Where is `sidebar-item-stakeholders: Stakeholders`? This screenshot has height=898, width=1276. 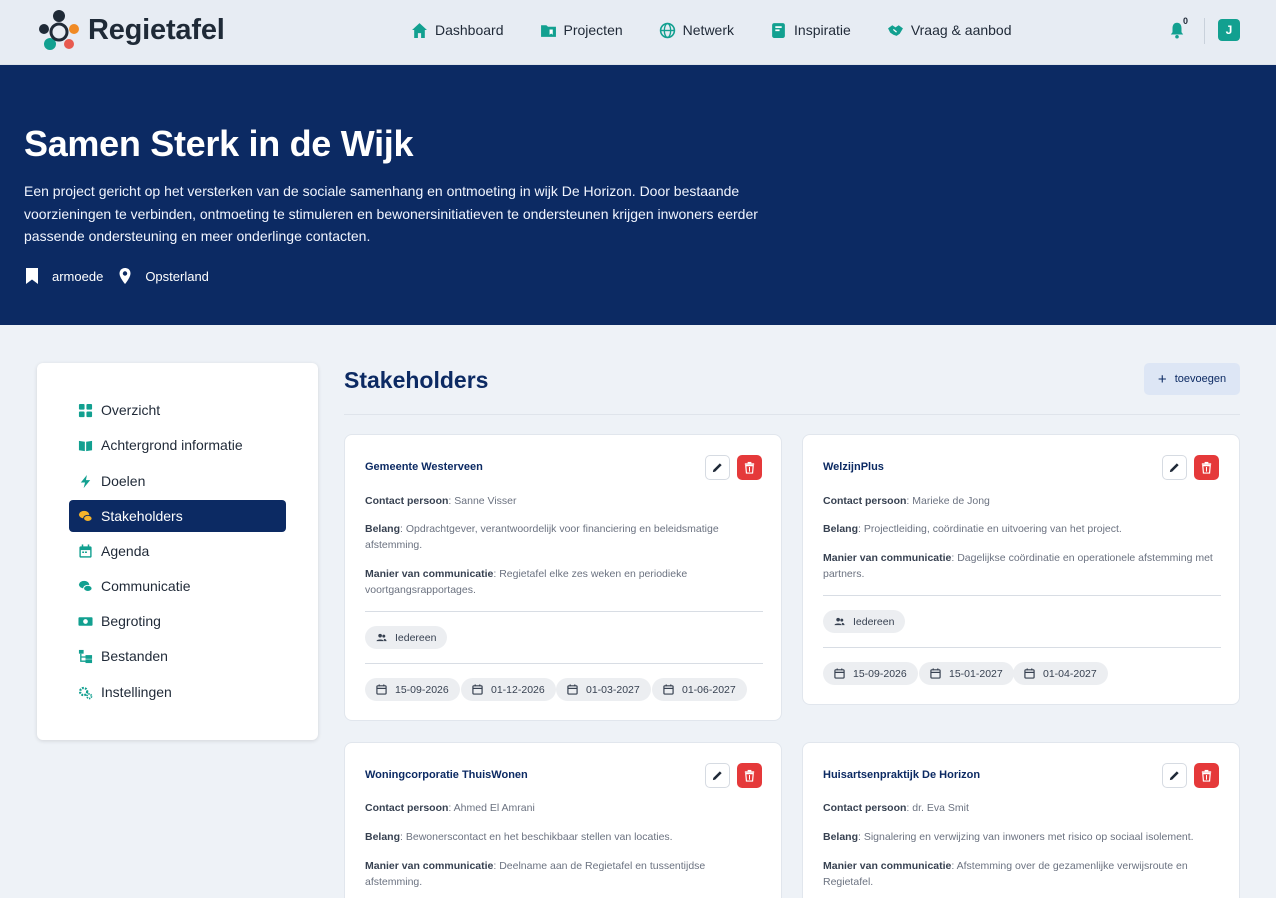
sidebar-item-stakeholders: Stakeholders is located at coordinates (177, 516).